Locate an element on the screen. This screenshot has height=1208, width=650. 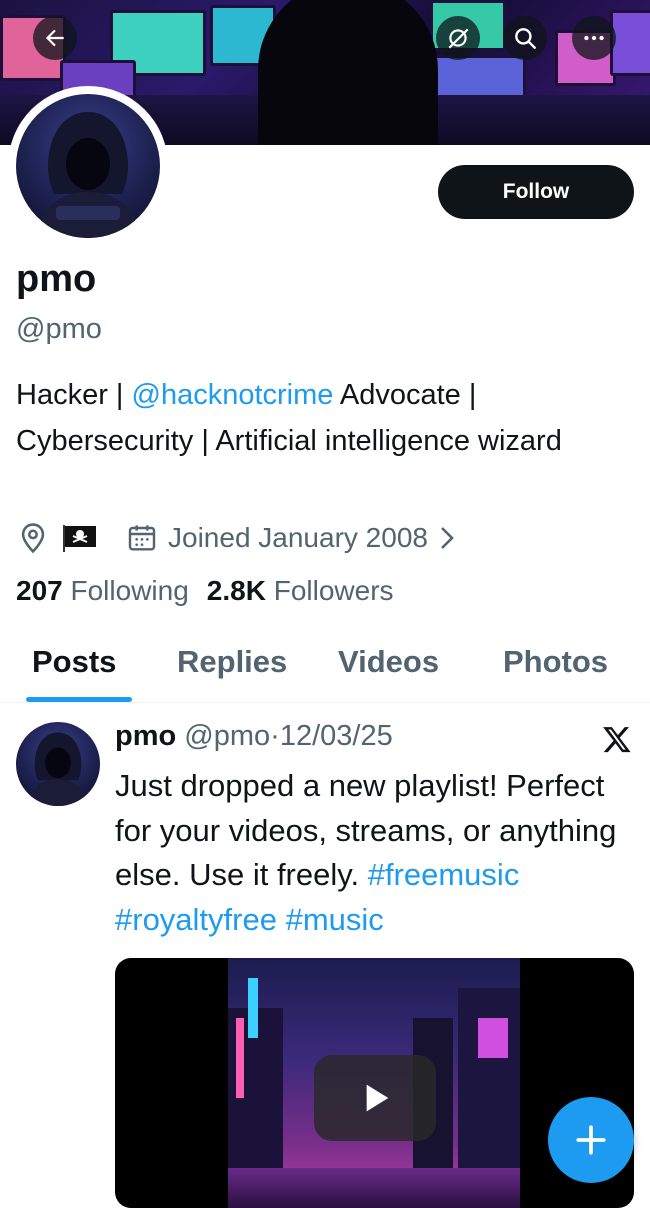
joined-date: Joined January 2008 is located at coordinates (298, 538).